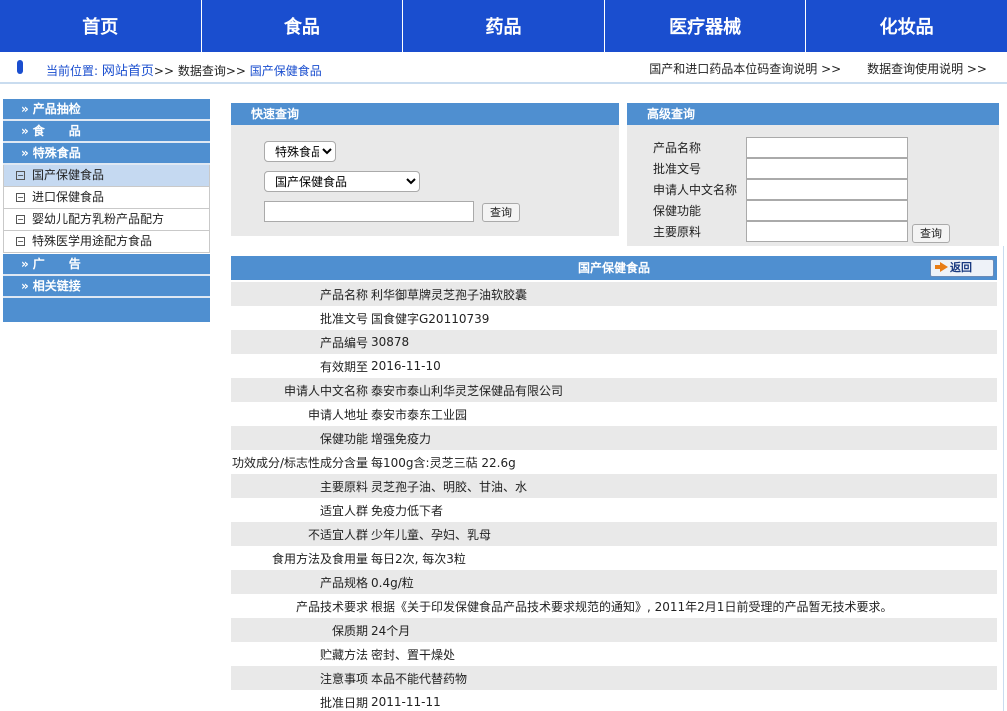 The image size is (1007, 711). What do you see at coordinates (106, 265) in the screenshot?
I see `sidebar-section-advertising: » 广 告` at bounding box center [106, 265].